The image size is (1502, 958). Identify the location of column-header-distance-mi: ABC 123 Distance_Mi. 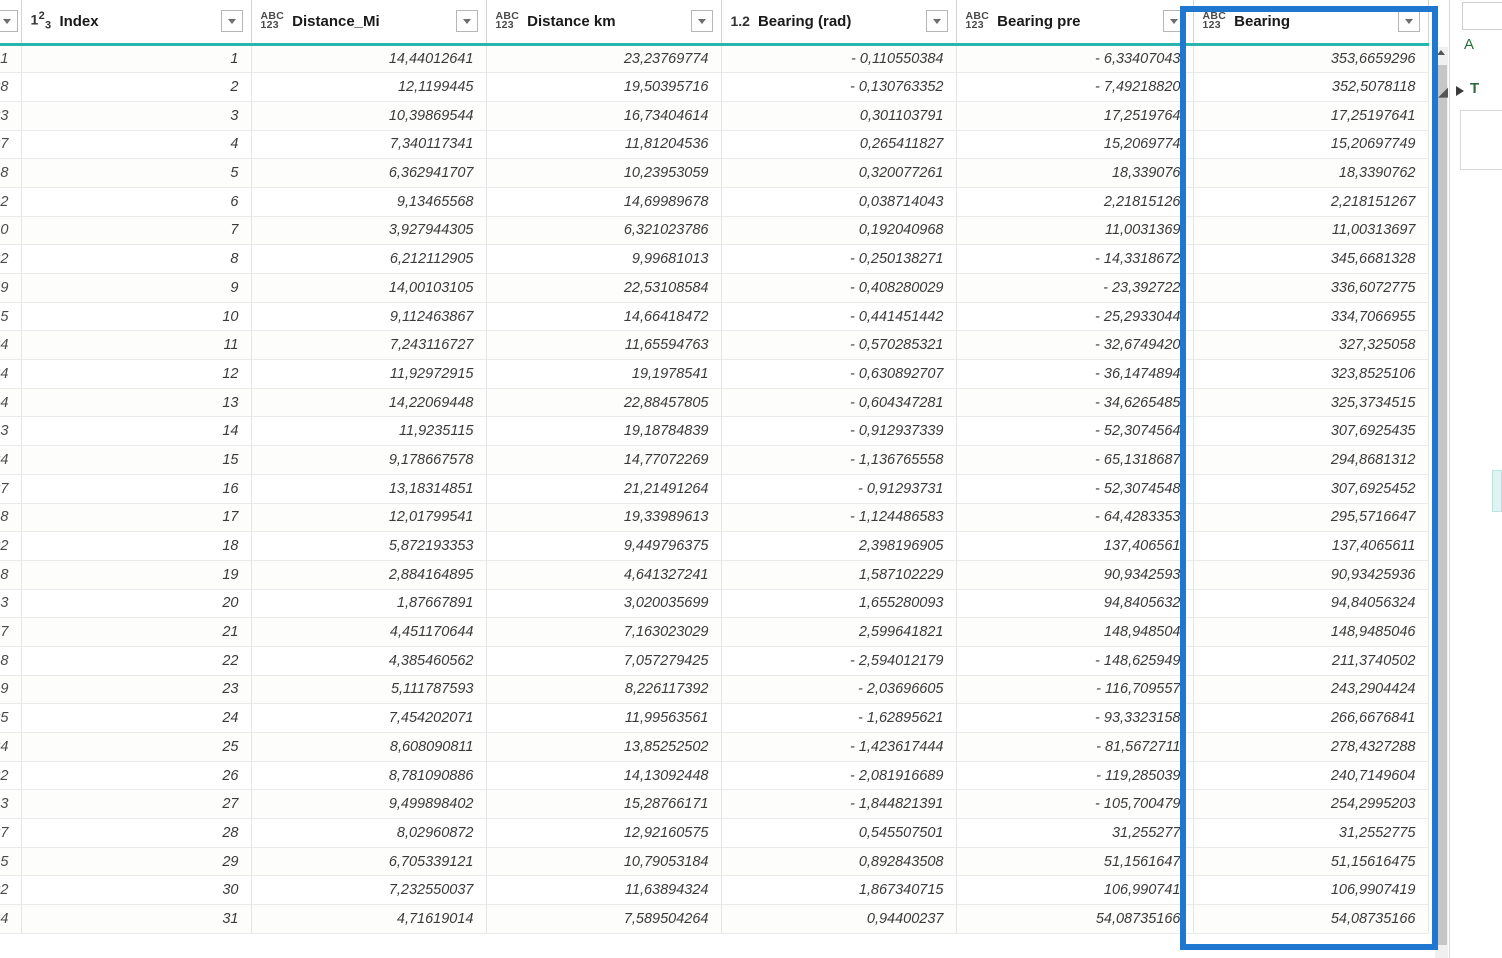
(369, 23).